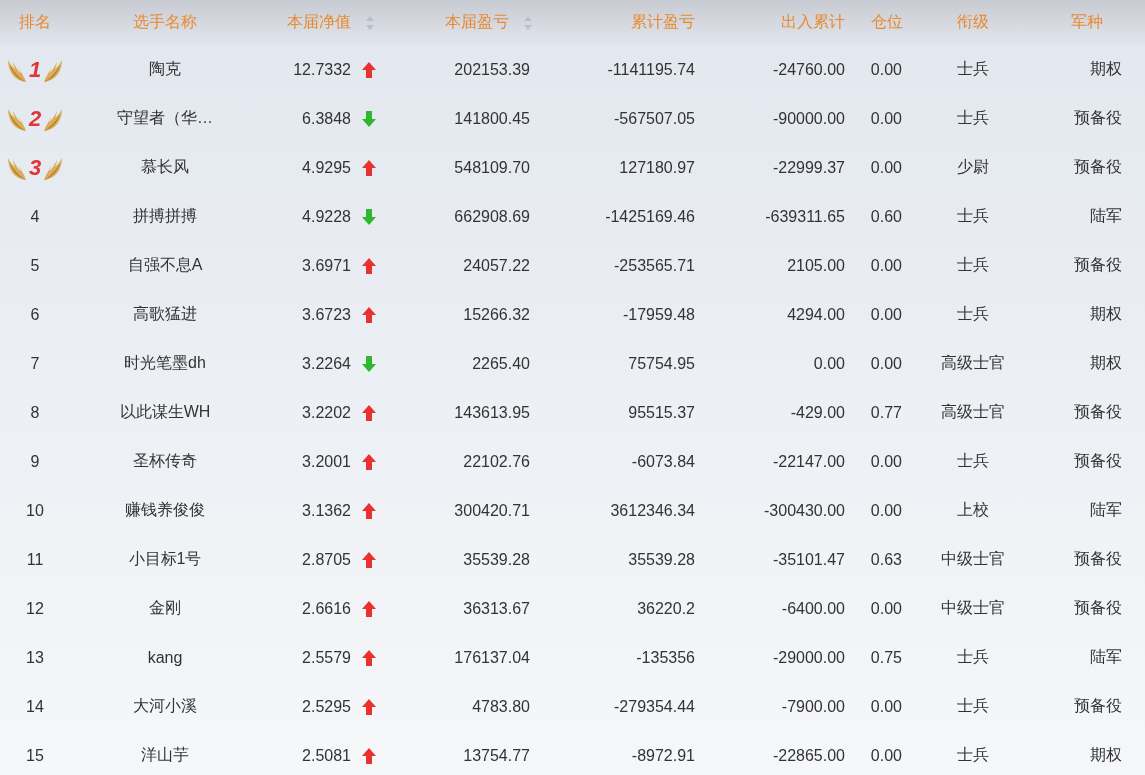 The width and height of the screenshot is (1145, 775). Describe the element at coordinates (165, 69) in the screenshot. I see `player-name: 陶克` at that location.